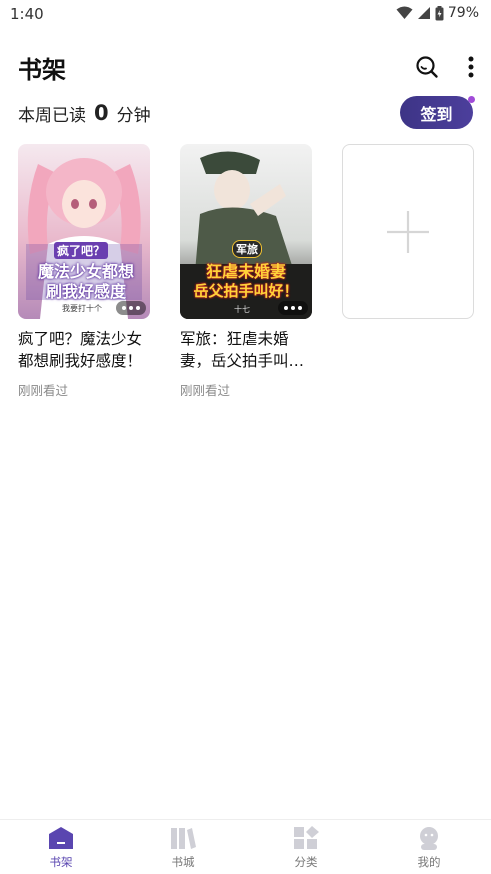 The width and height of the screenshot is (491, 874). What do you see at coordinates (82, 308) in the screenshot?
I see `cover-author: 我要打十个` at bounding box center [82, 308].